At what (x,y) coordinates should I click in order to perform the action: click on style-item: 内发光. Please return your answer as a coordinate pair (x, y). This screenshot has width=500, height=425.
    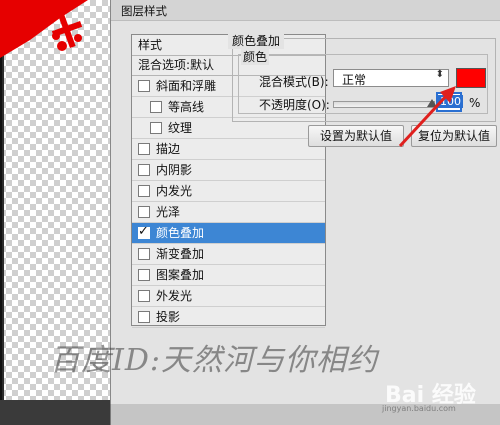
    Looking at the image, I should click on (228, 191).